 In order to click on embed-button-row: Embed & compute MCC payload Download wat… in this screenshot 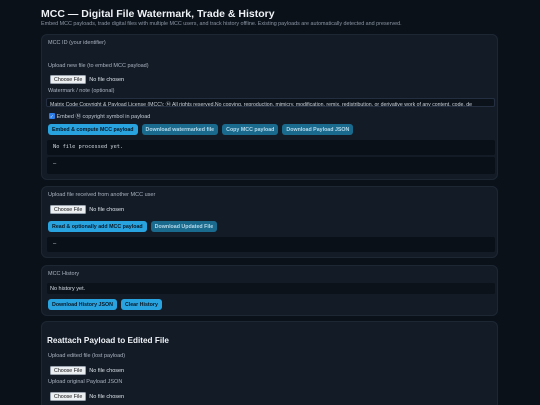, I will do `click(201, 129)`.